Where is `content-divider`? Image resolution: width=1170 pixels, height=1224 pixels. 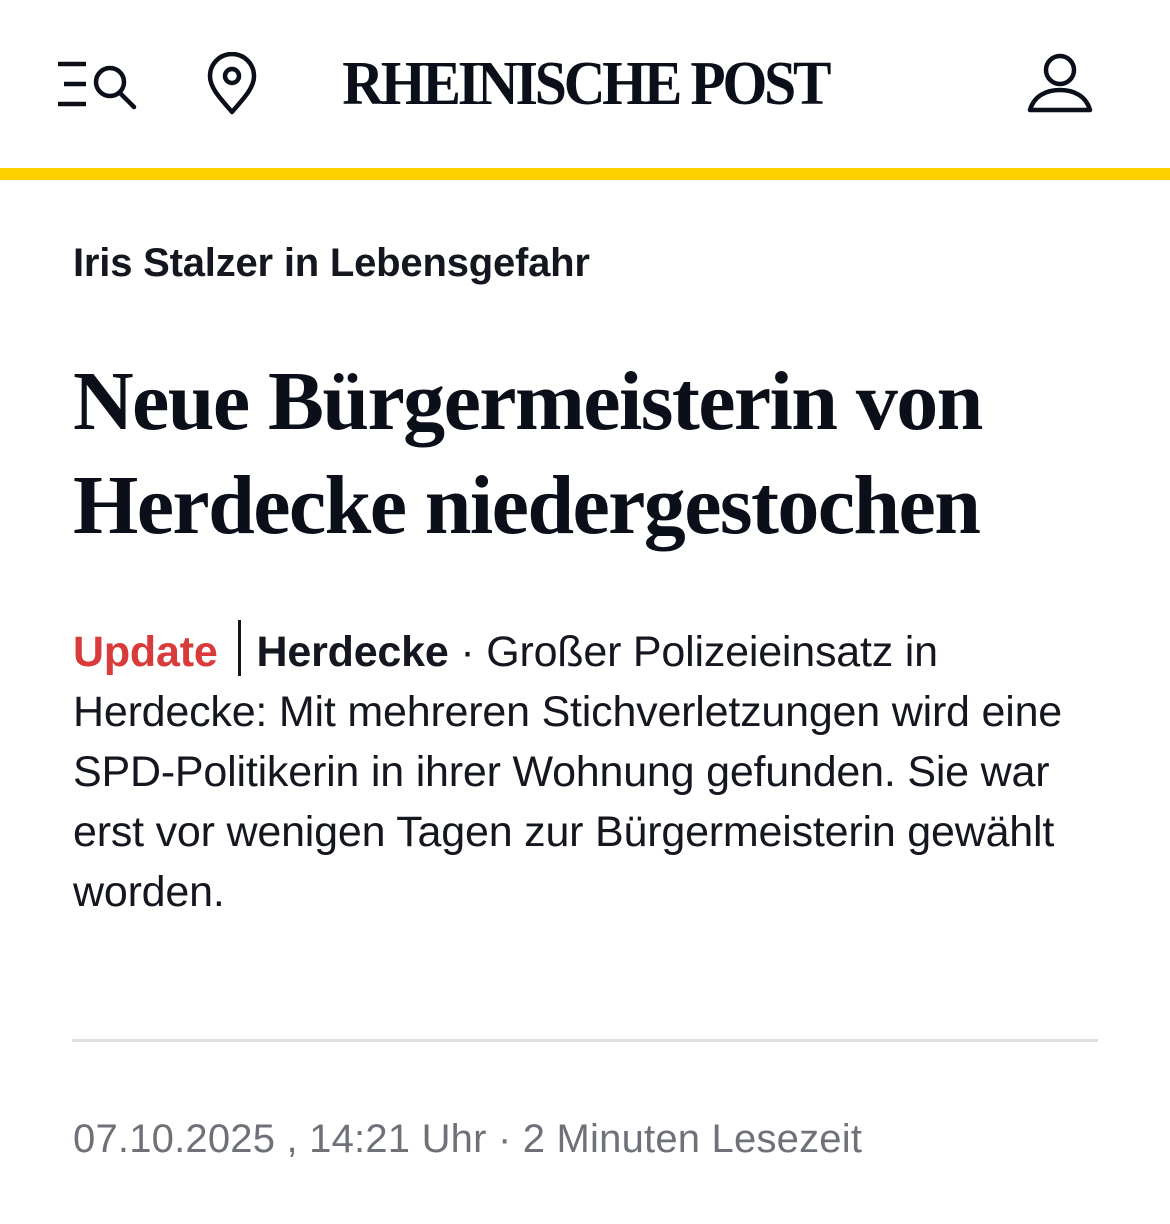 content-divider is located at coordinates (585, 1040).